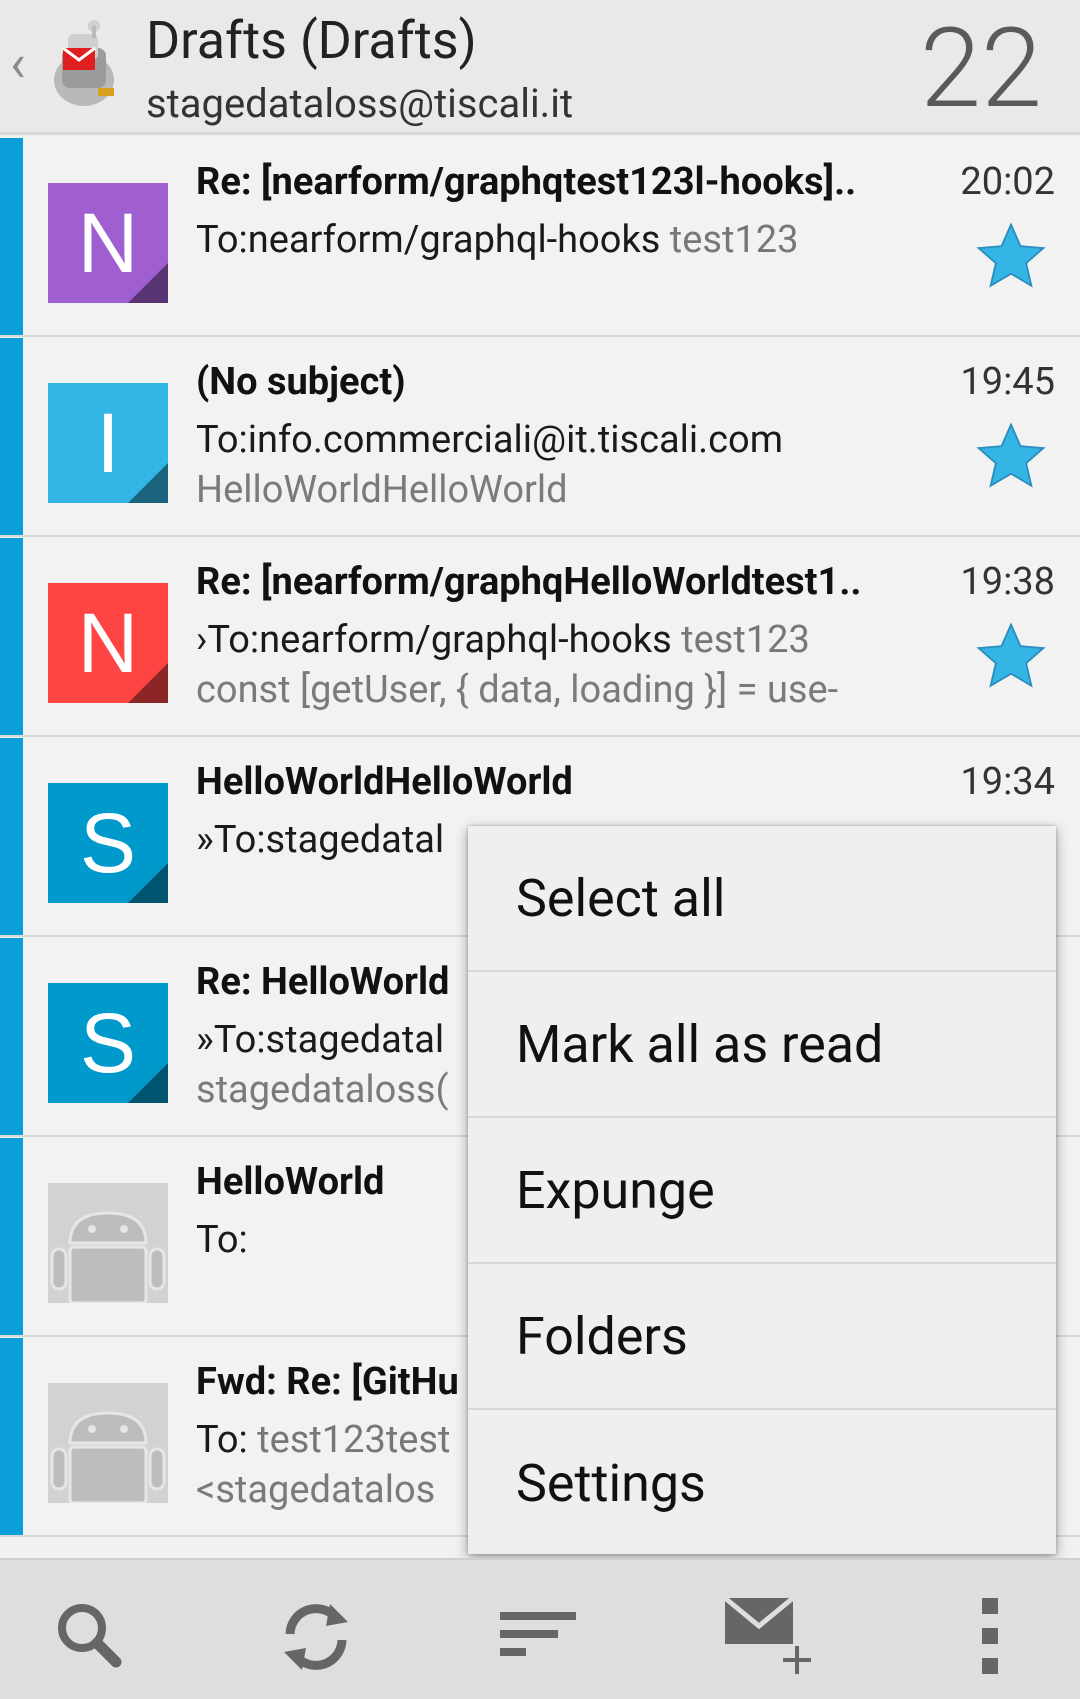 The image size is (1080, 1699). Describe the element at coordinates (18, 64) in the screenshot. I see `chevron-left-icon: ‹` at that location.